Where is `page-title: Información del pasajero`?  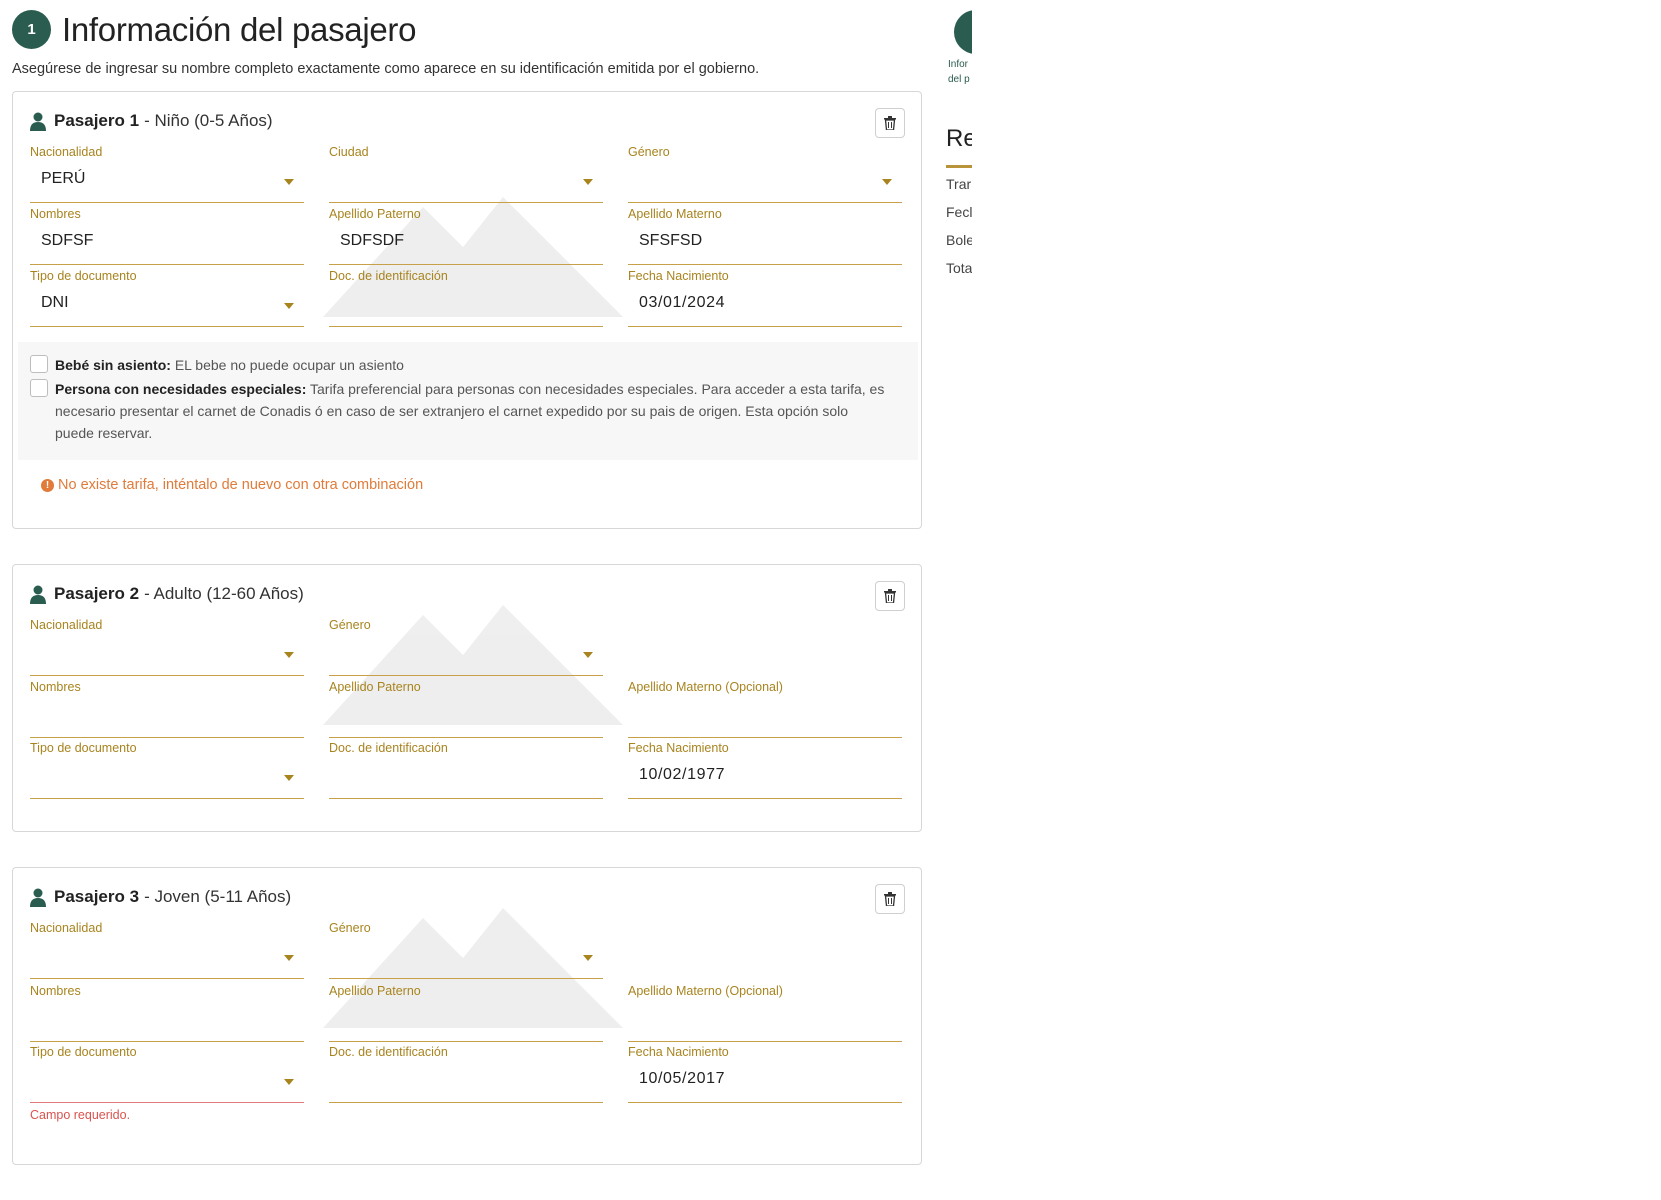 page-title: Información del pasajero is located at coordinates (239, 29).